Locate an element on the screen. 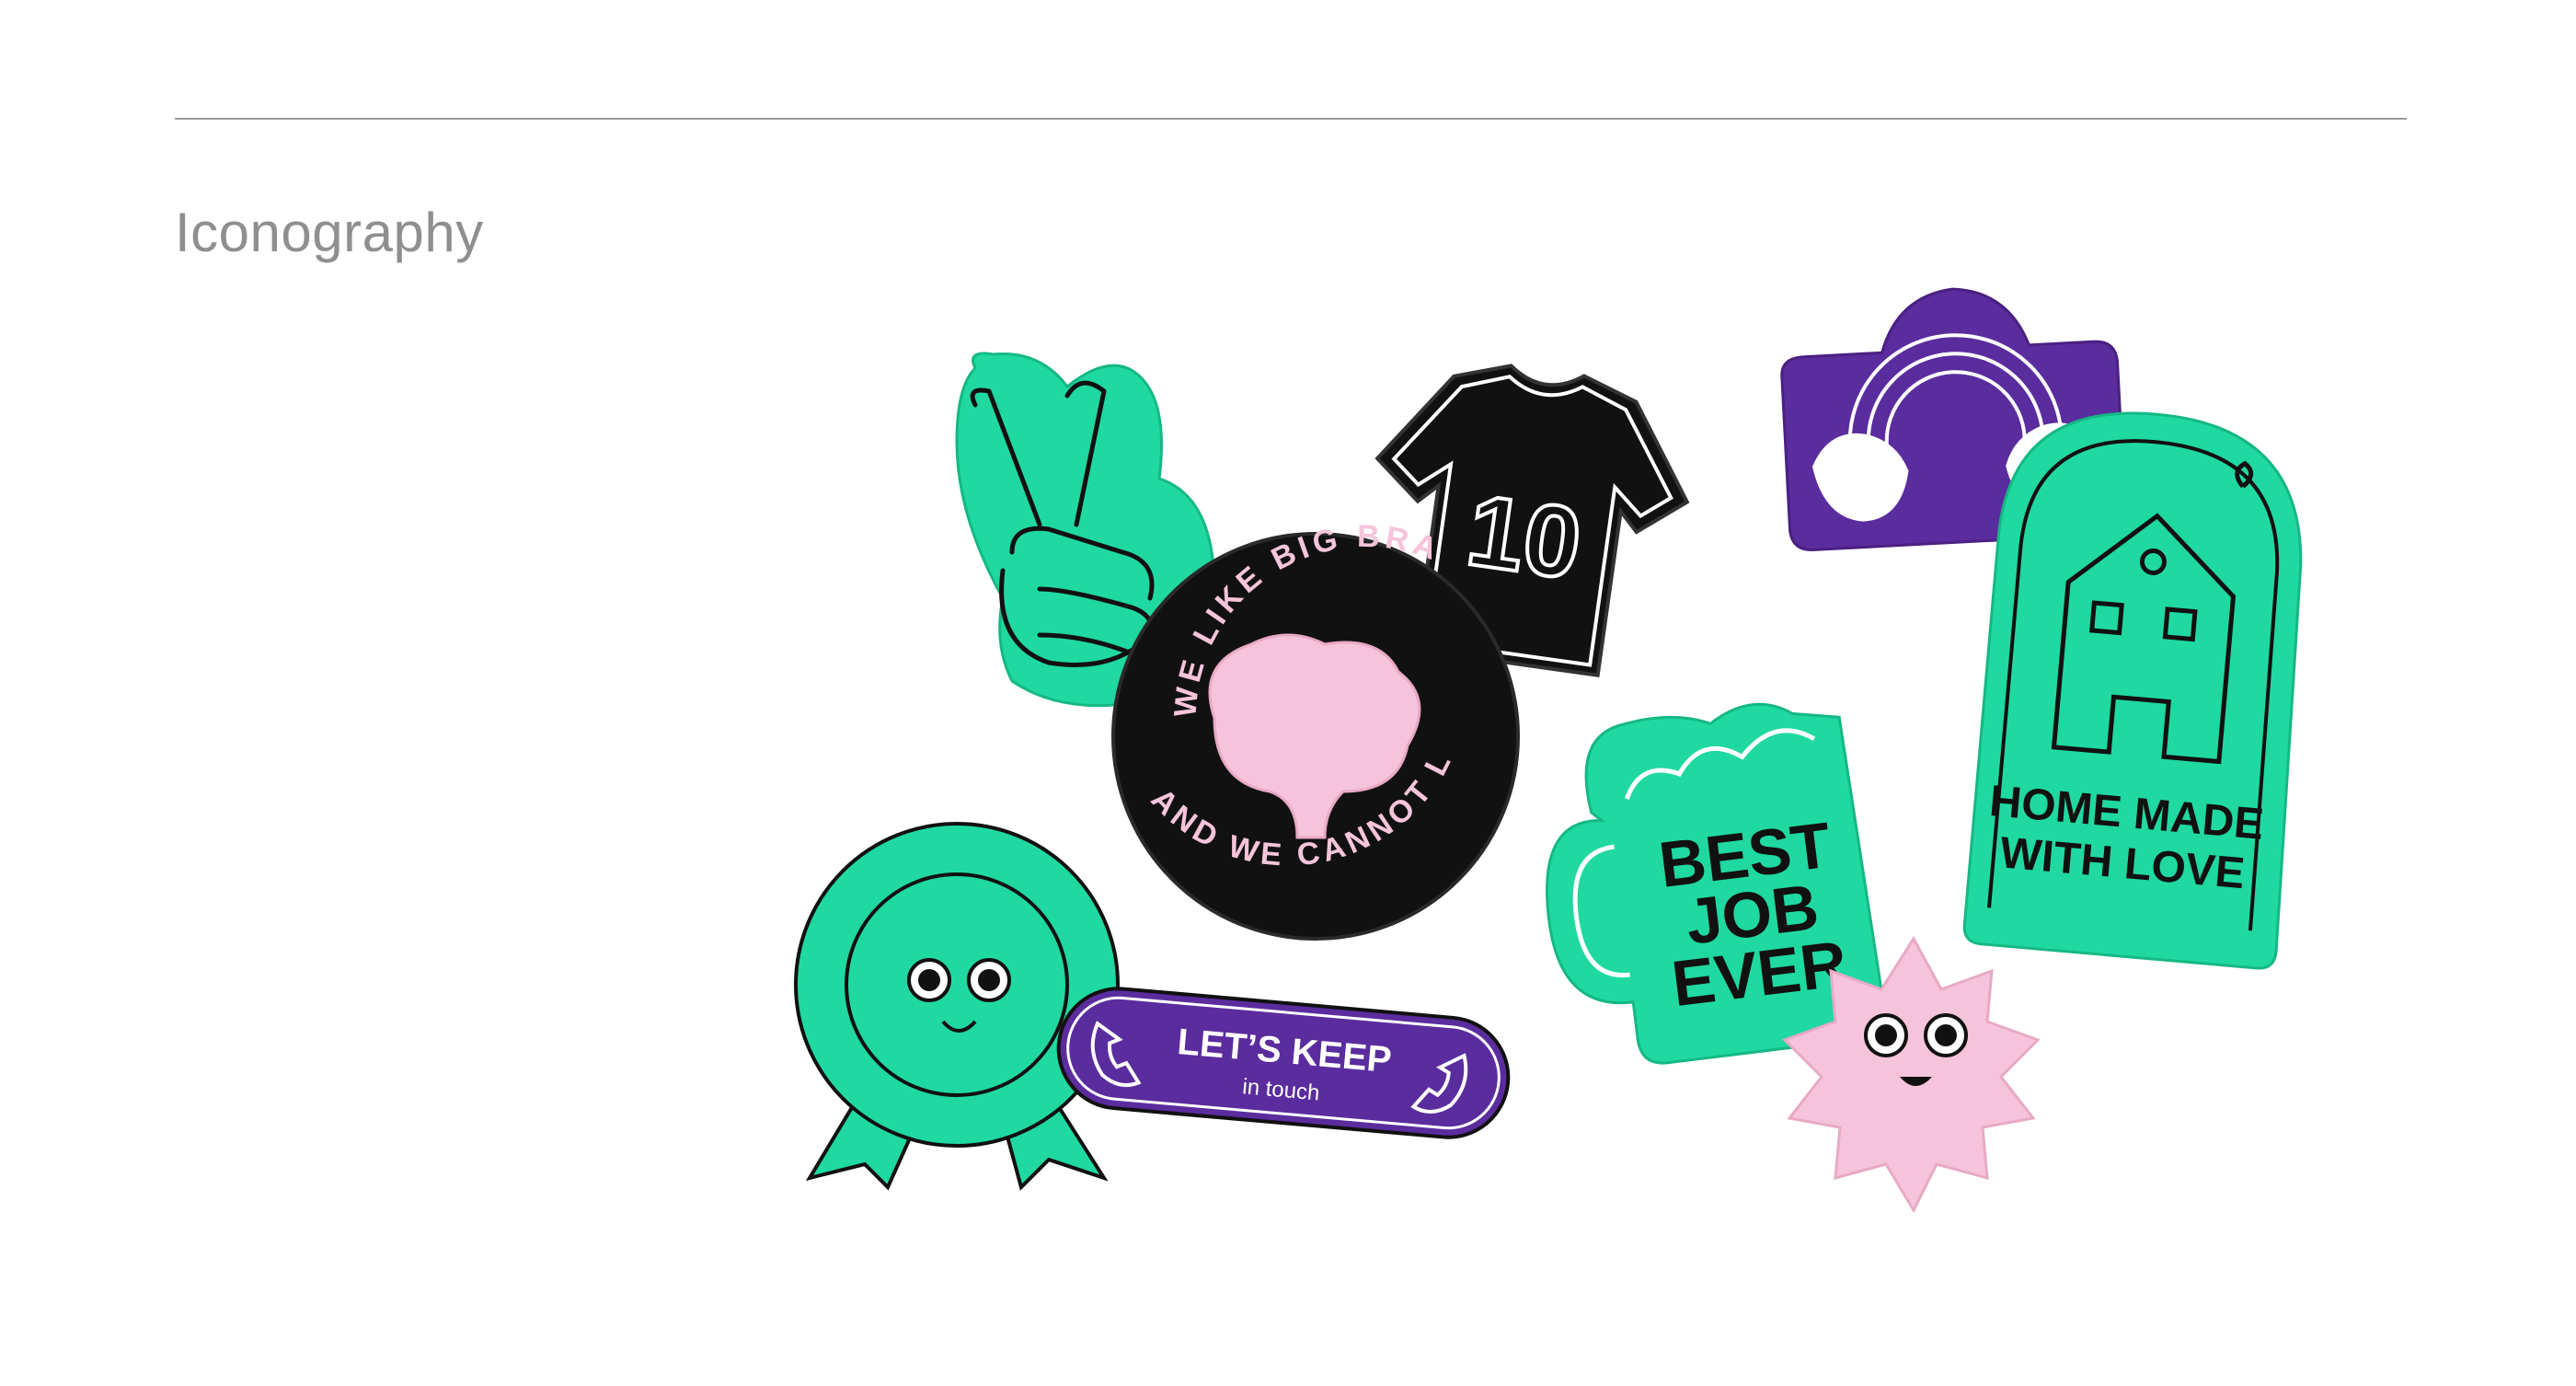 This screenshot has width=2576, height=1386. home-sticker: HOME MADE WITH LOVE is located at coordinates (2132, 690).